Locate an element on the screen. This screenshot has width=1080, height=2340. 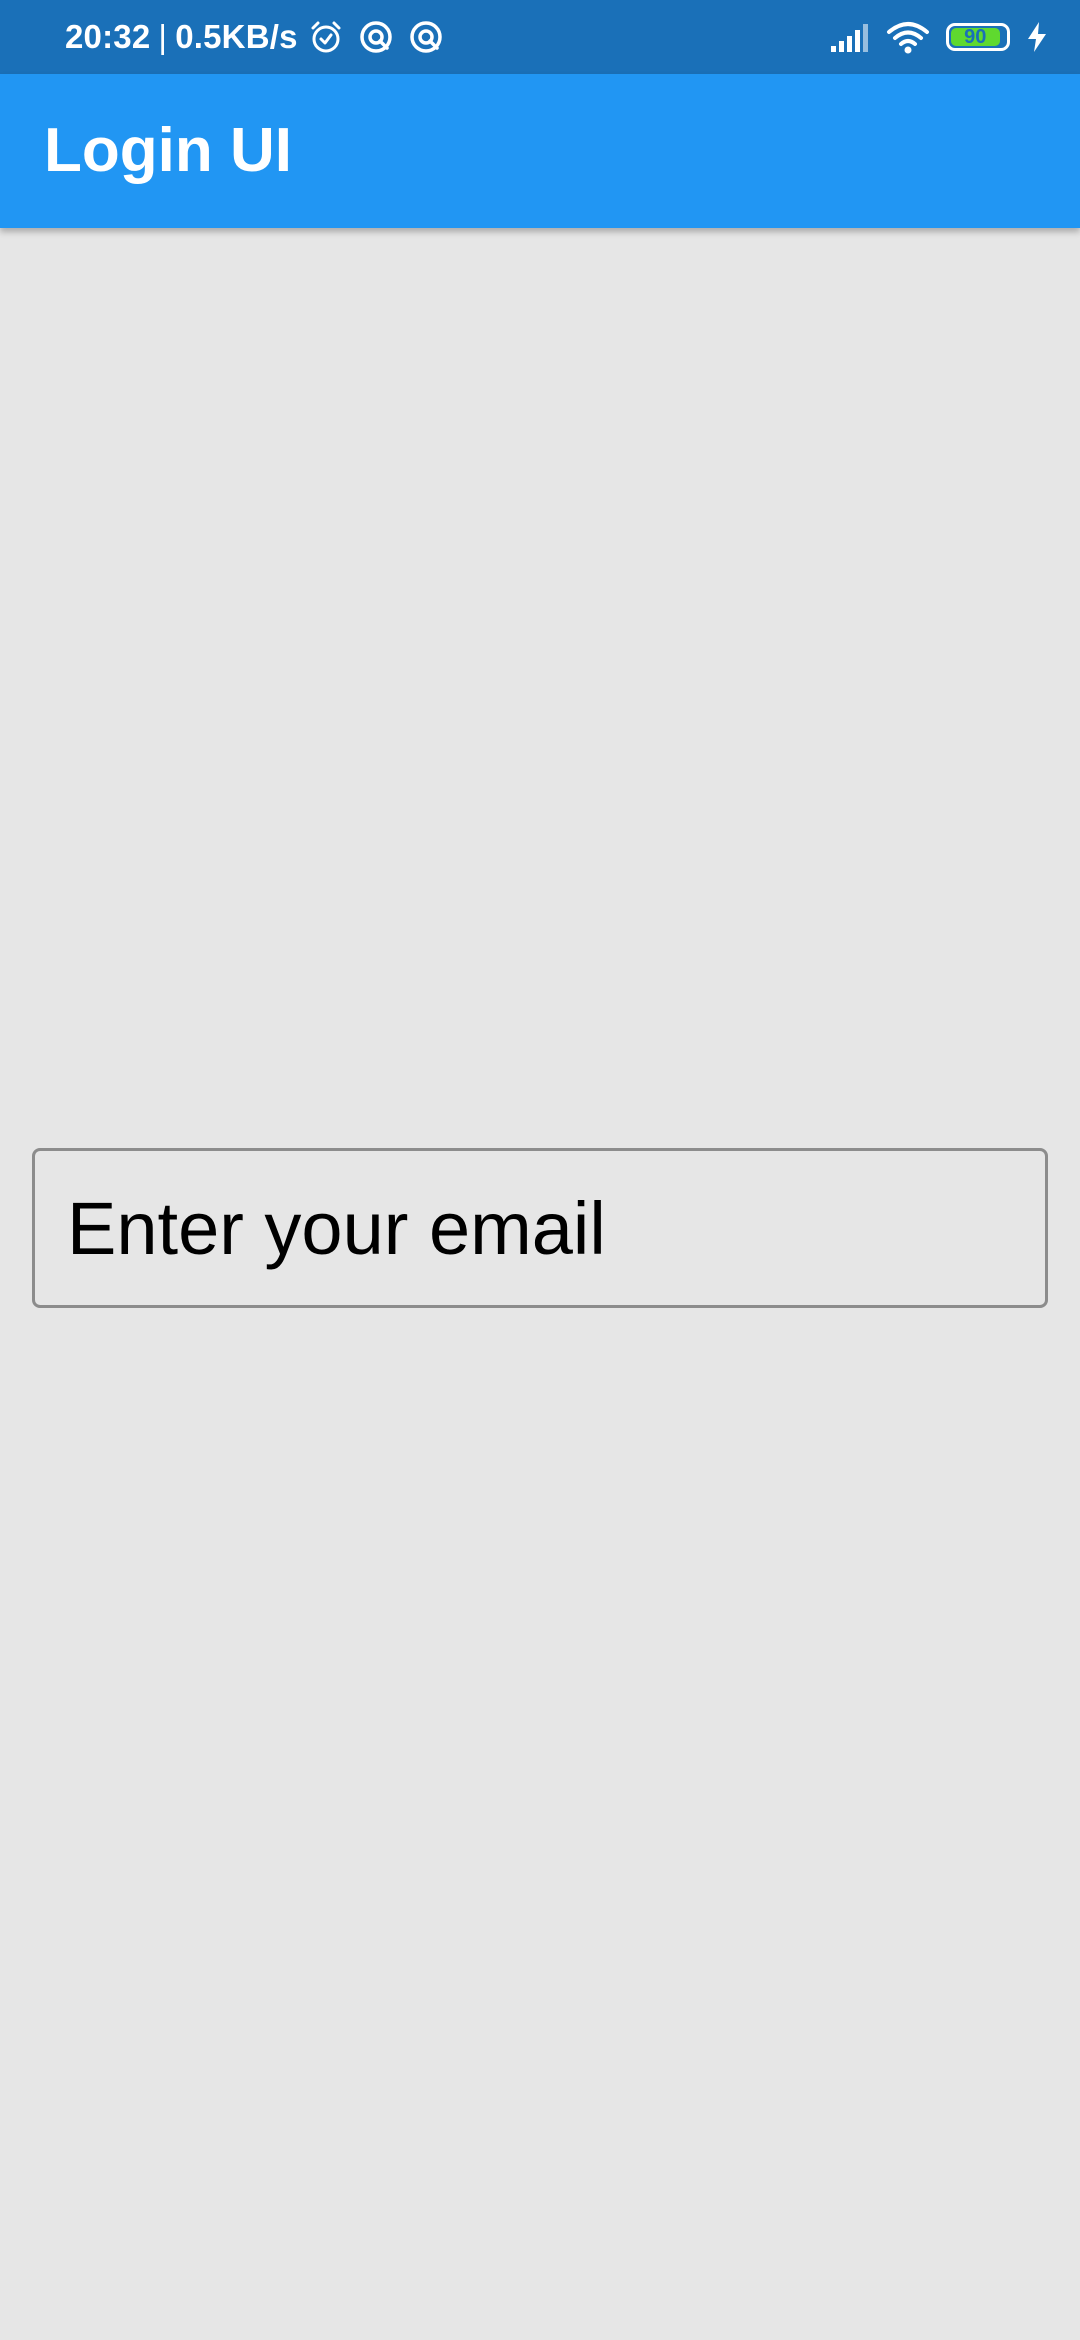
email-field is located at coordinates (540, 1228).